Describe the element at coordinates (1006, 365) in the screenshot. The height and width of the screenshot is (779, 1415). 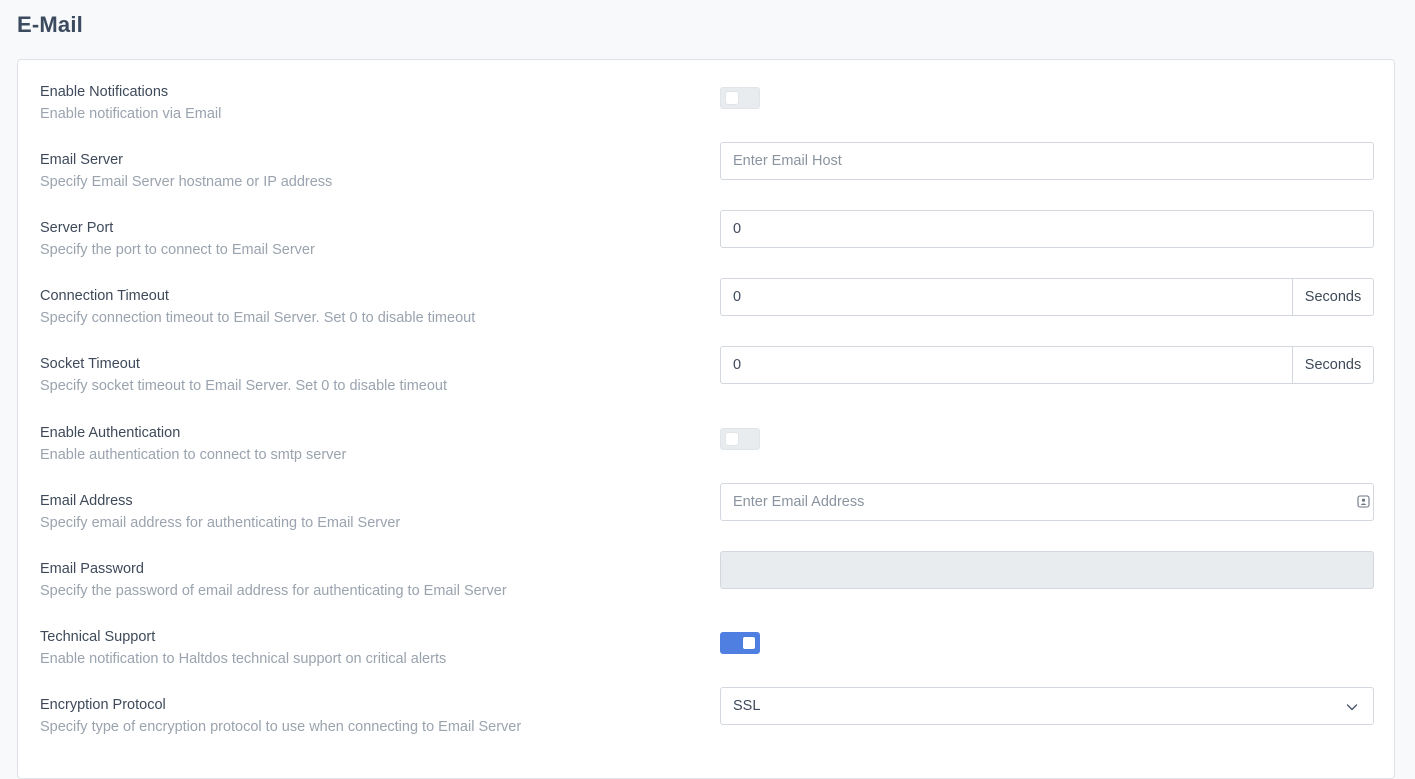
I see `socket-timeout-input` at that location.